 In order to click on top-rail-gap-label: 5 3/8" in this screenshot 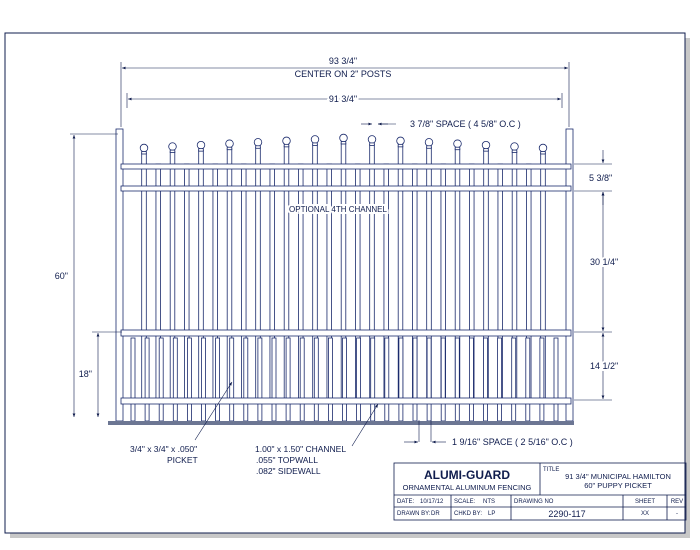, I will do `click(600, 178)`.